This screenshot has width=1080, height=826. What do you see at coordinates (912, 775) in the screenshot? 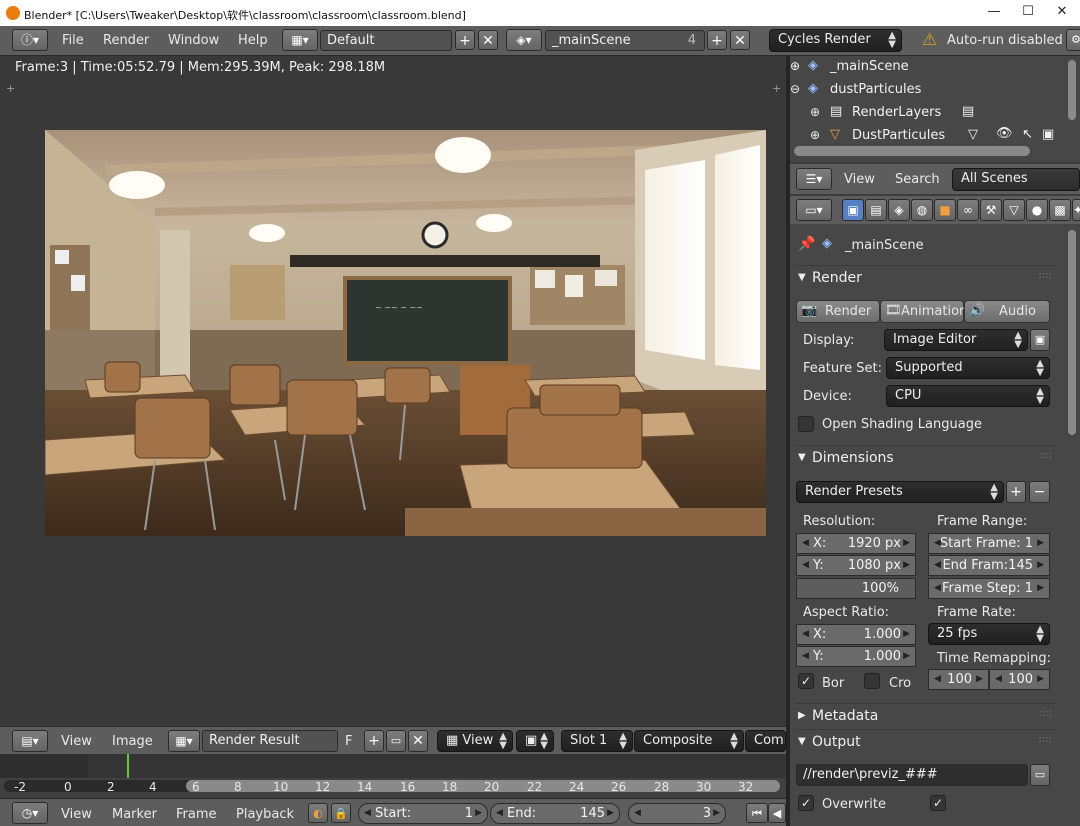
I see `output-path-field: //render\previz_###` at bounding box center [912, 775].